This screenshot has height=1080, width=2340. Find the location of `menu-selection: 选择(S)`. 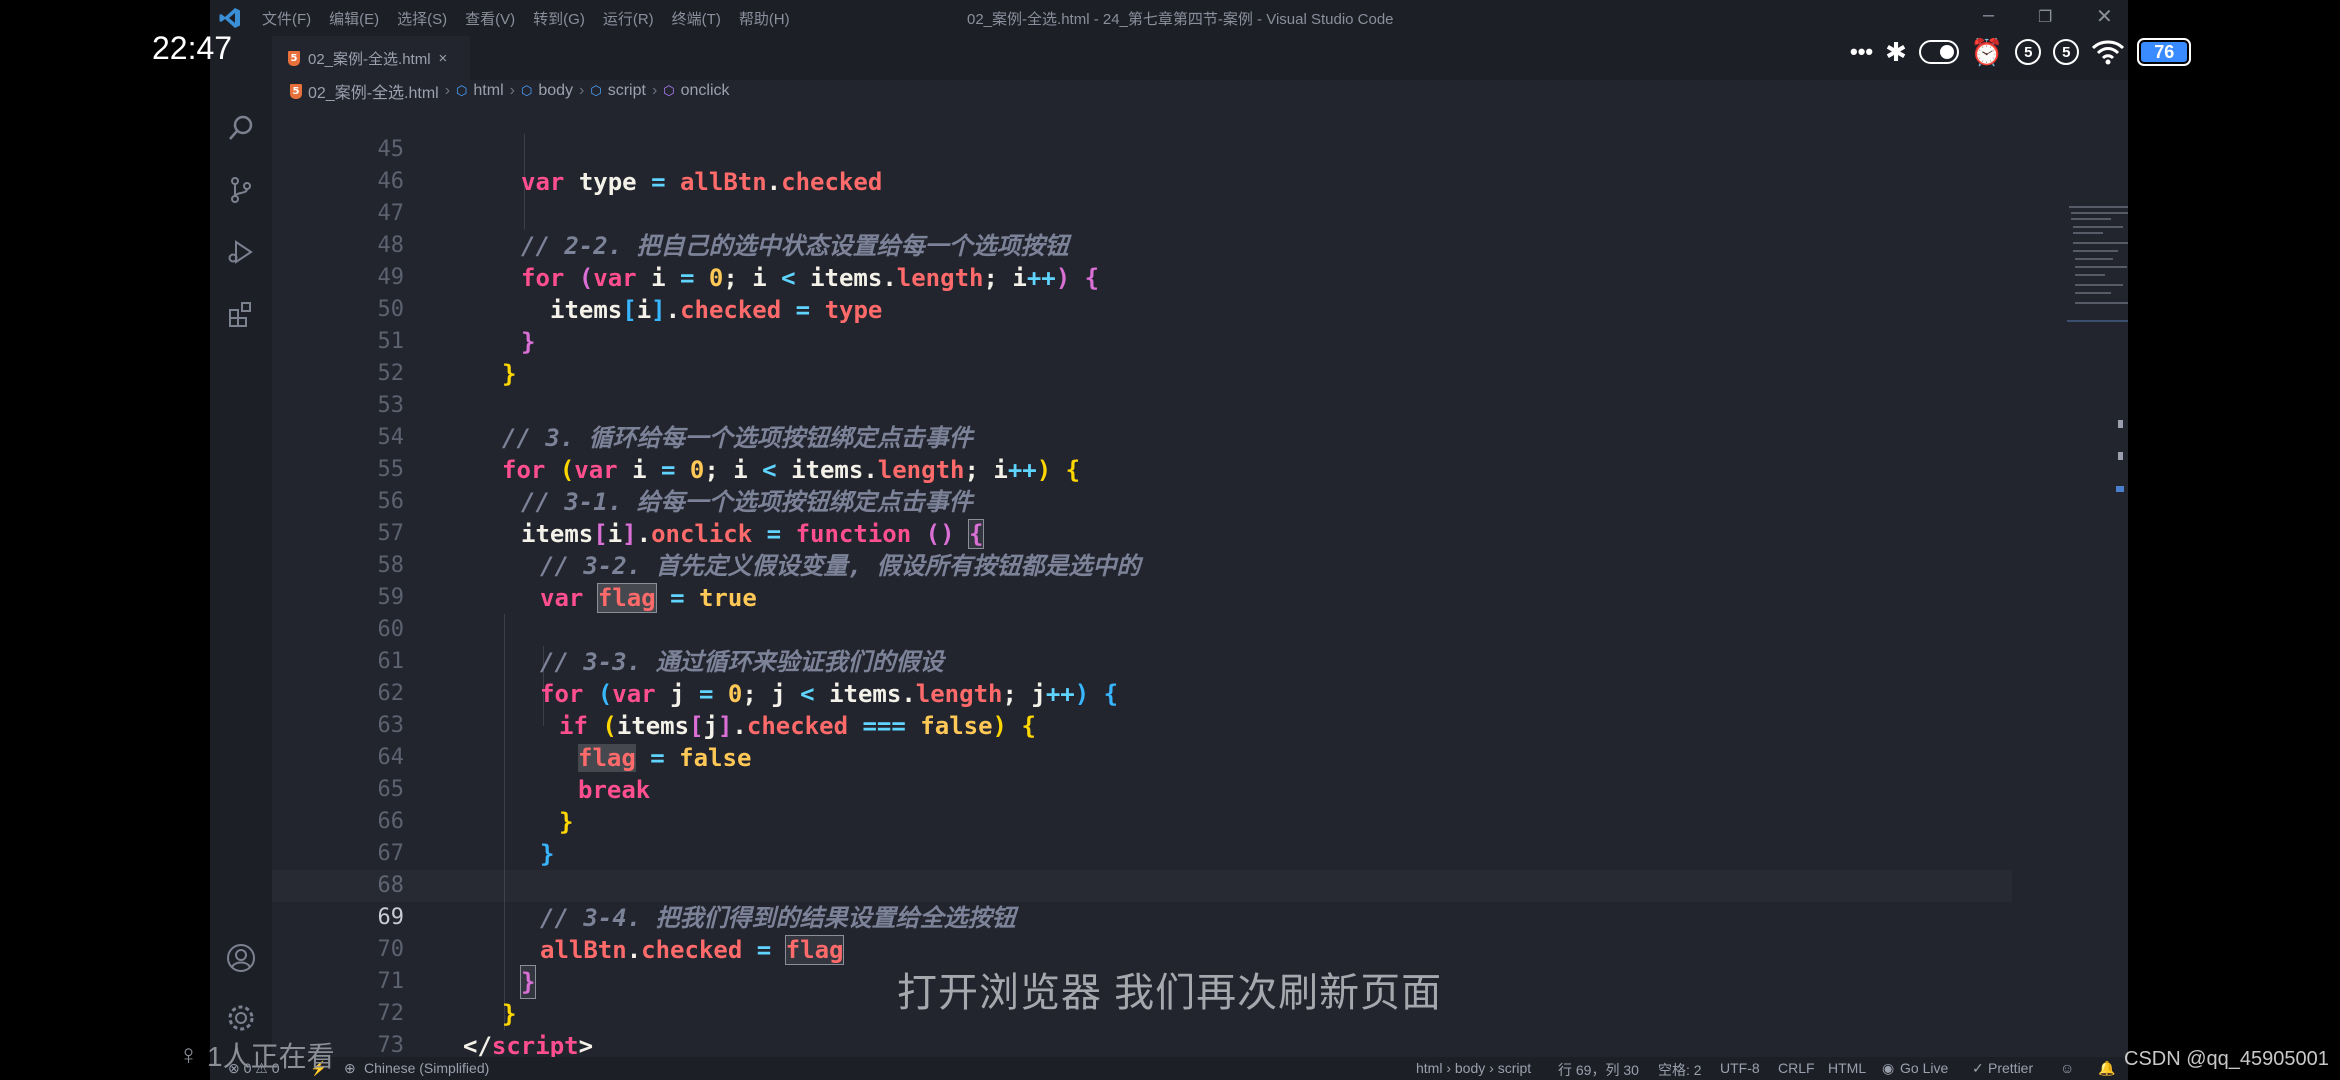

menu-selection: 选择(S) is located at coordinates (422, 18).